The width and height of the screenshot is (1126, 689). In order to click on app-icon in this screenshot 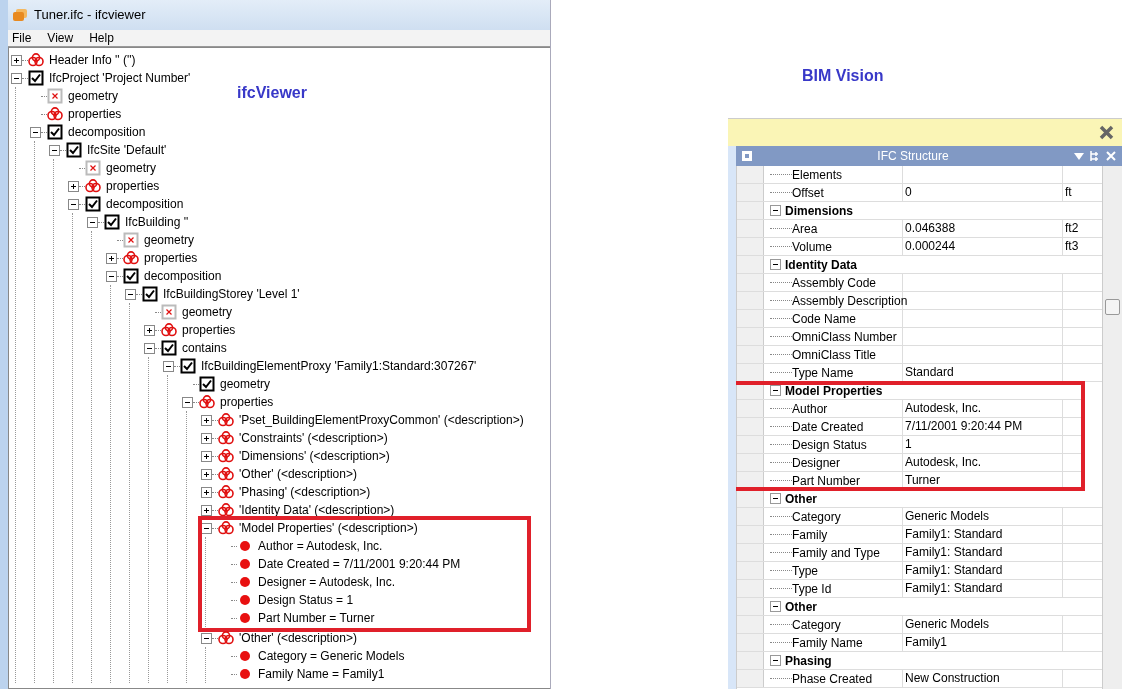, I will do `click(20, 15)`.